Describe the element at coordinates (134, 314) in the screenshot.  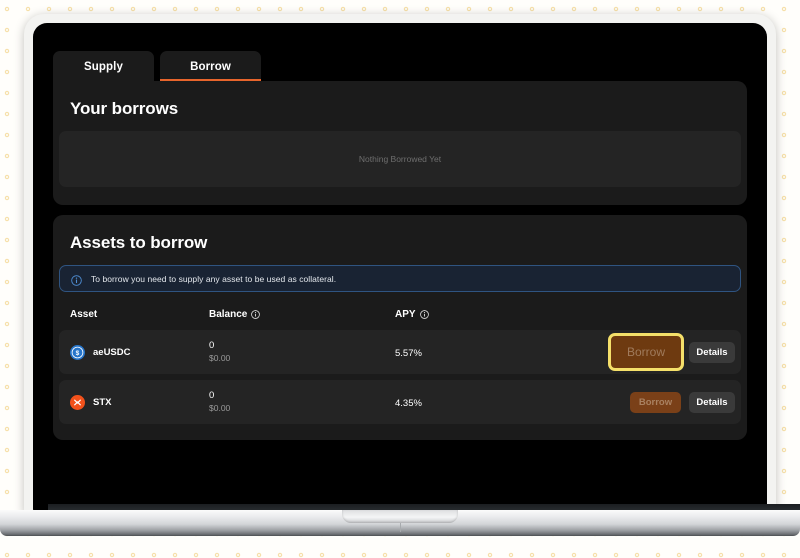
I see `column-asset: Asset` at that location.